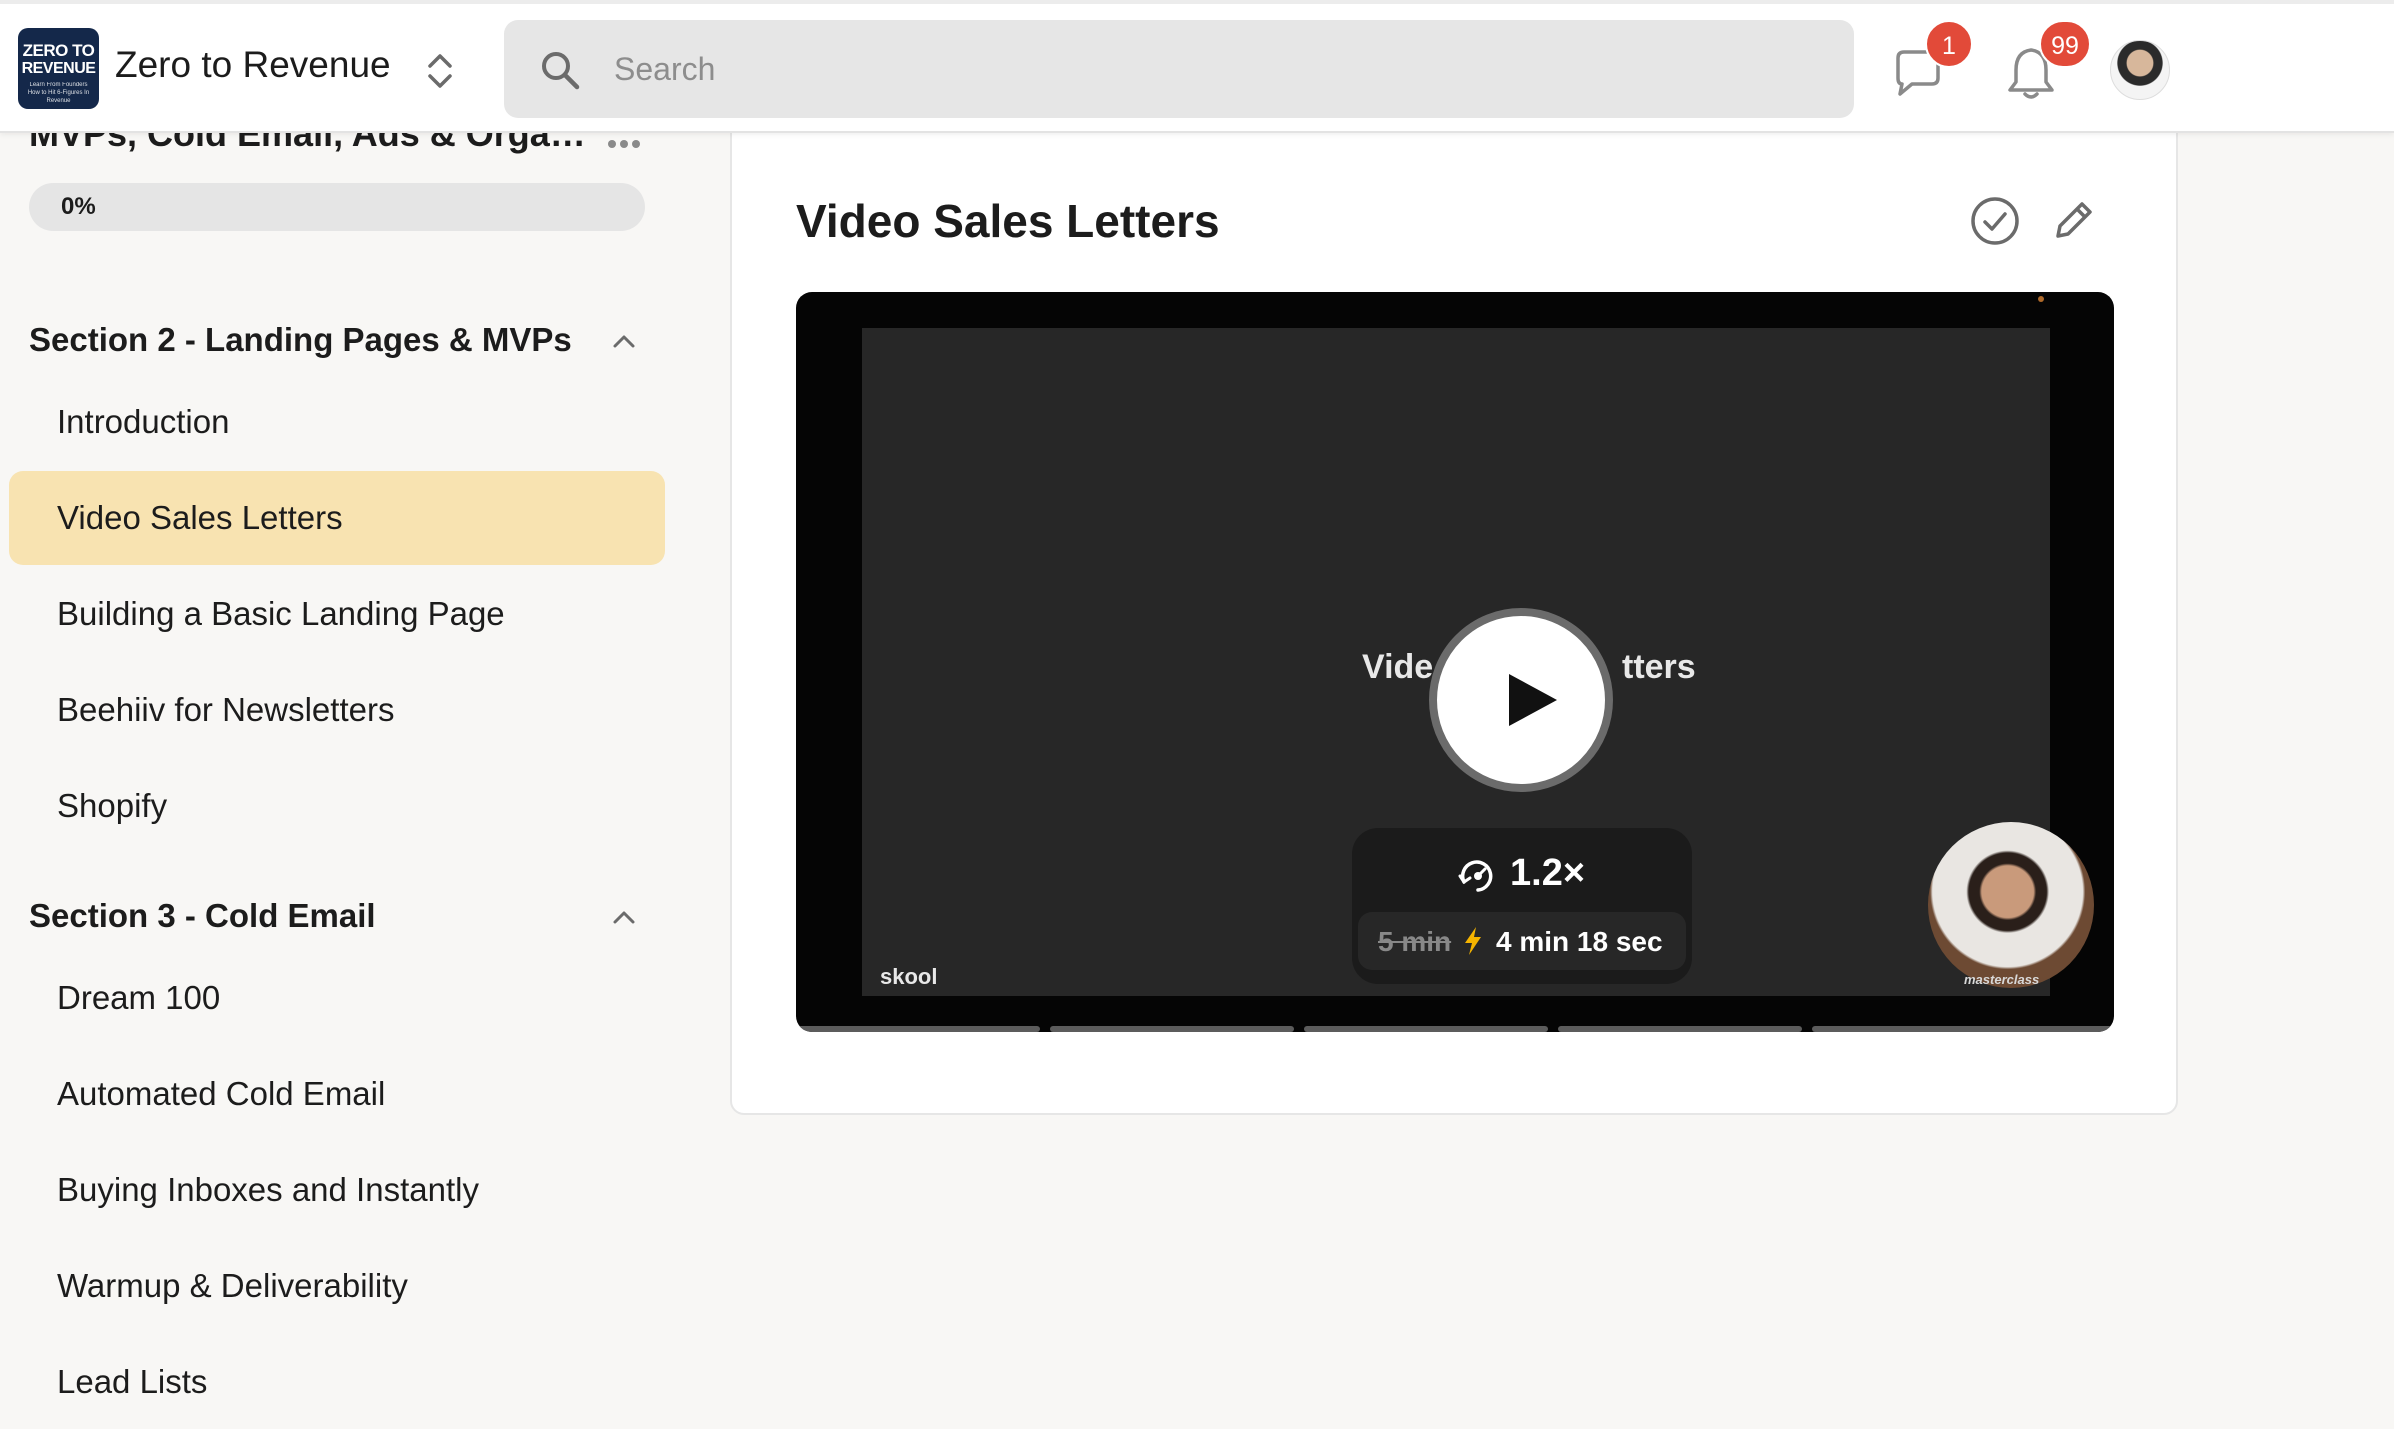 This screenshot has height=1429, width=2394. I want to click on lesson-dream-100: Dream 100, so click(337, 998).